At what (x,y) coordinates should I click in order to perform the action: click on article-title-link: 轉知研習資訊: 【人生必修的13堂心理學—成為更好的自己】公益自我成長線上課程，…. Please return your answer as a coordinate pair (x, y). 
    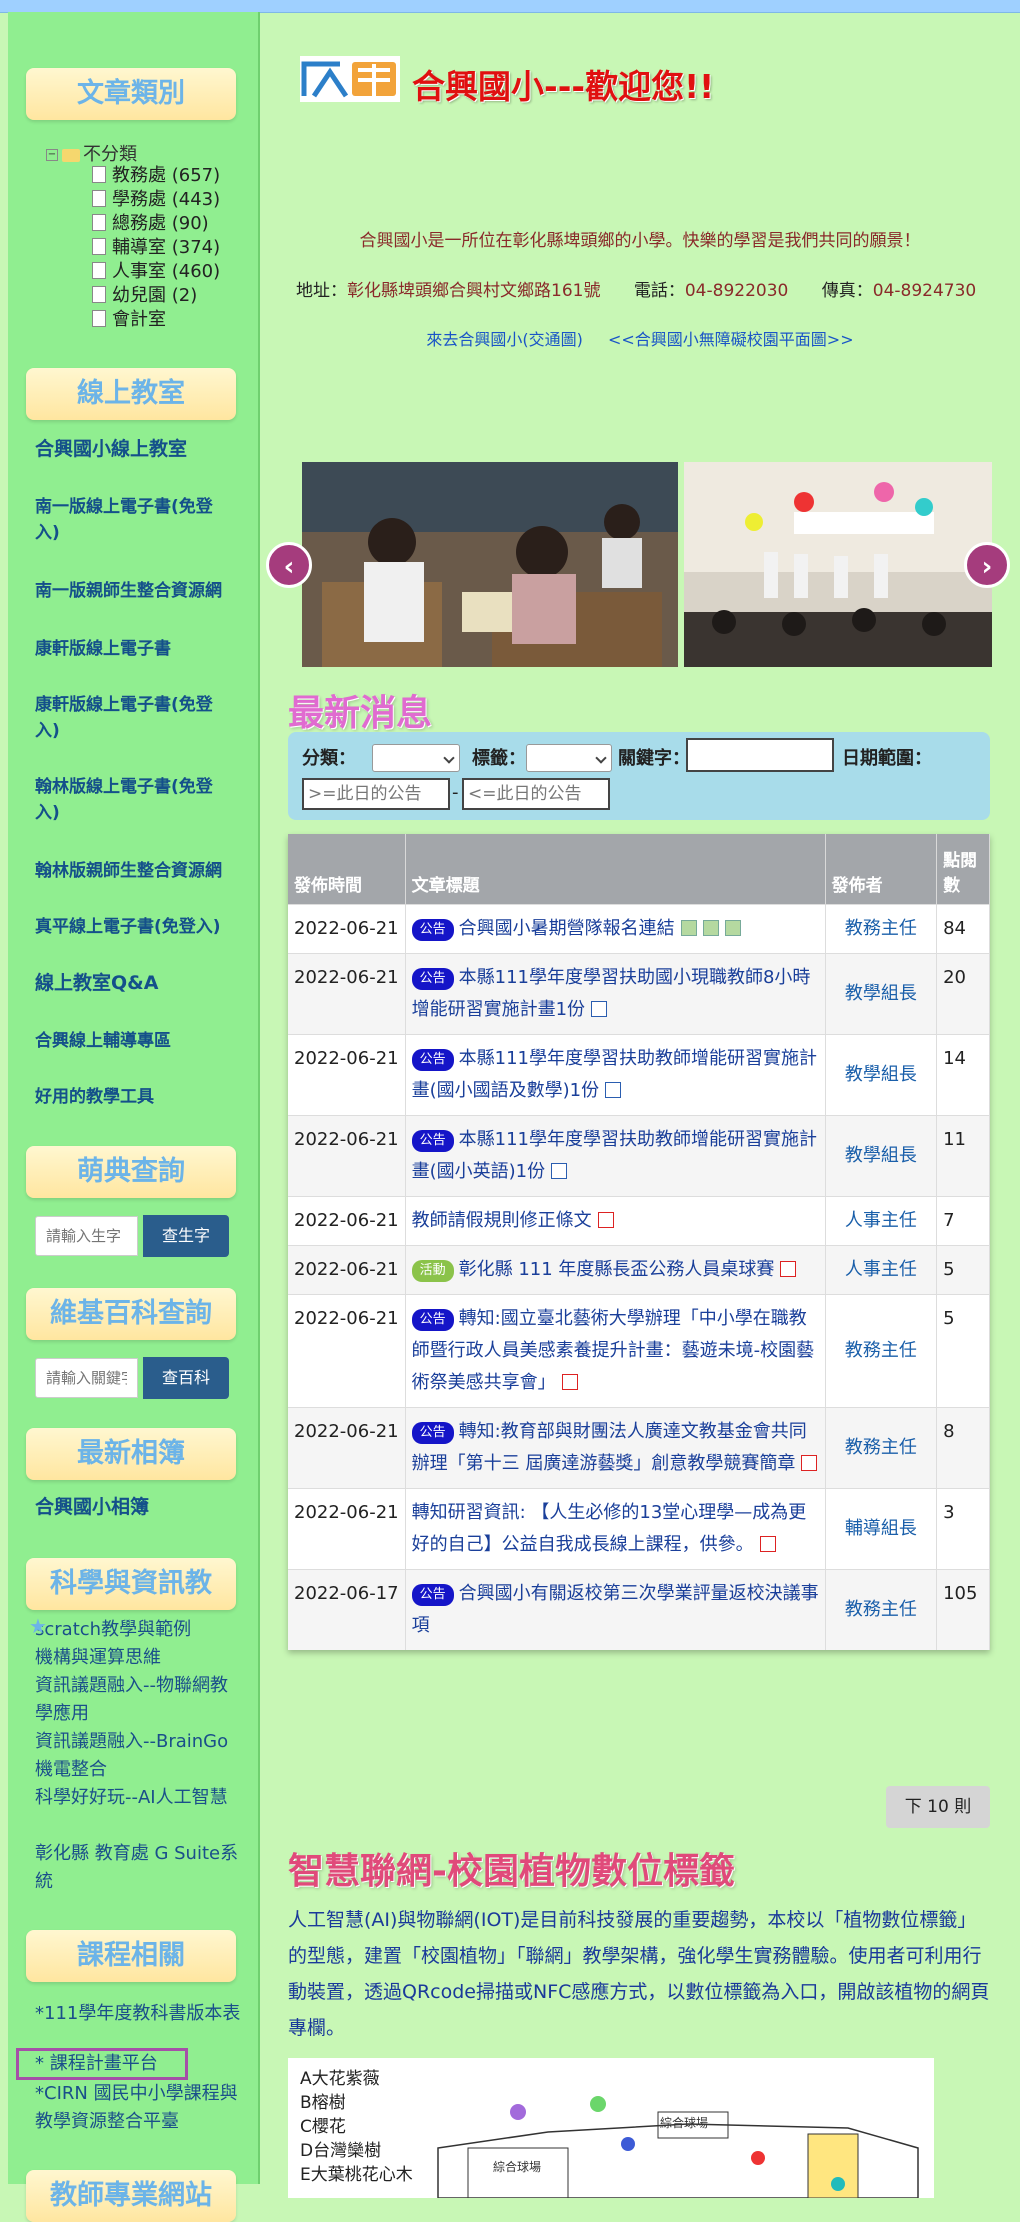
    Looking at the image, I should click on (609, 1528).